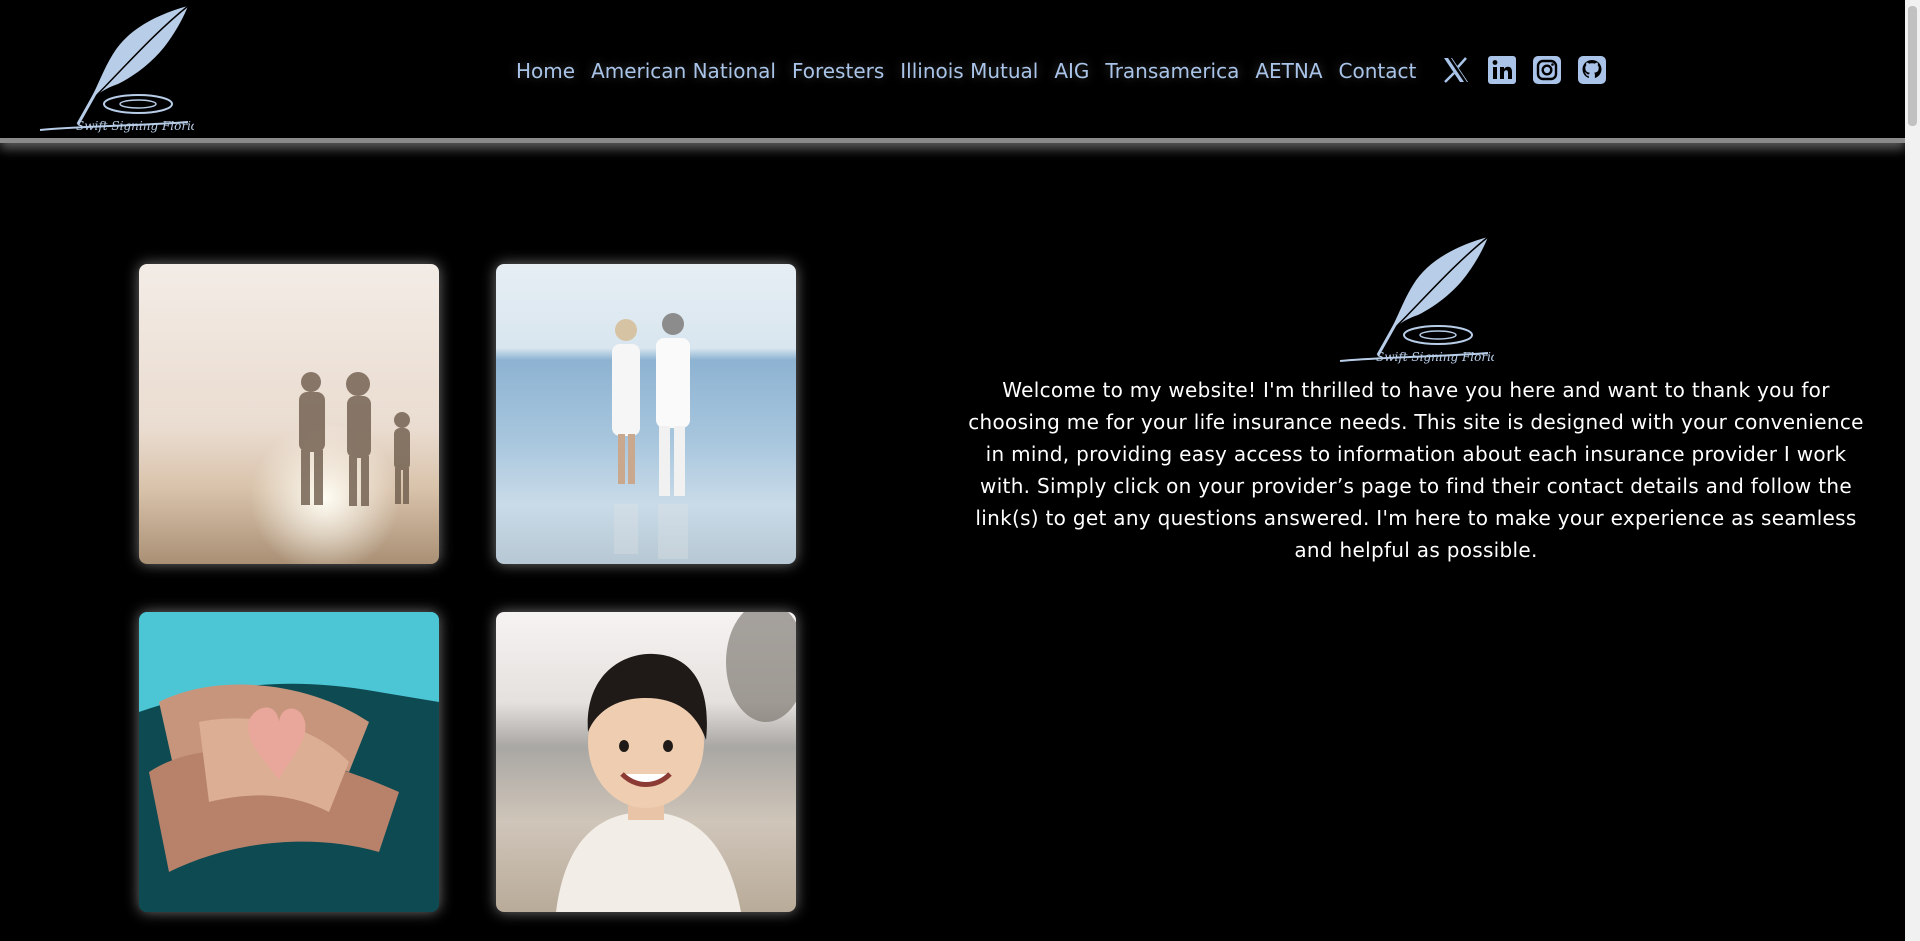 This screenshot has height=941, width=1920. Describe the element at coordinates (289, 414) in the screenshot. I see `photo-family-beach` at that location.